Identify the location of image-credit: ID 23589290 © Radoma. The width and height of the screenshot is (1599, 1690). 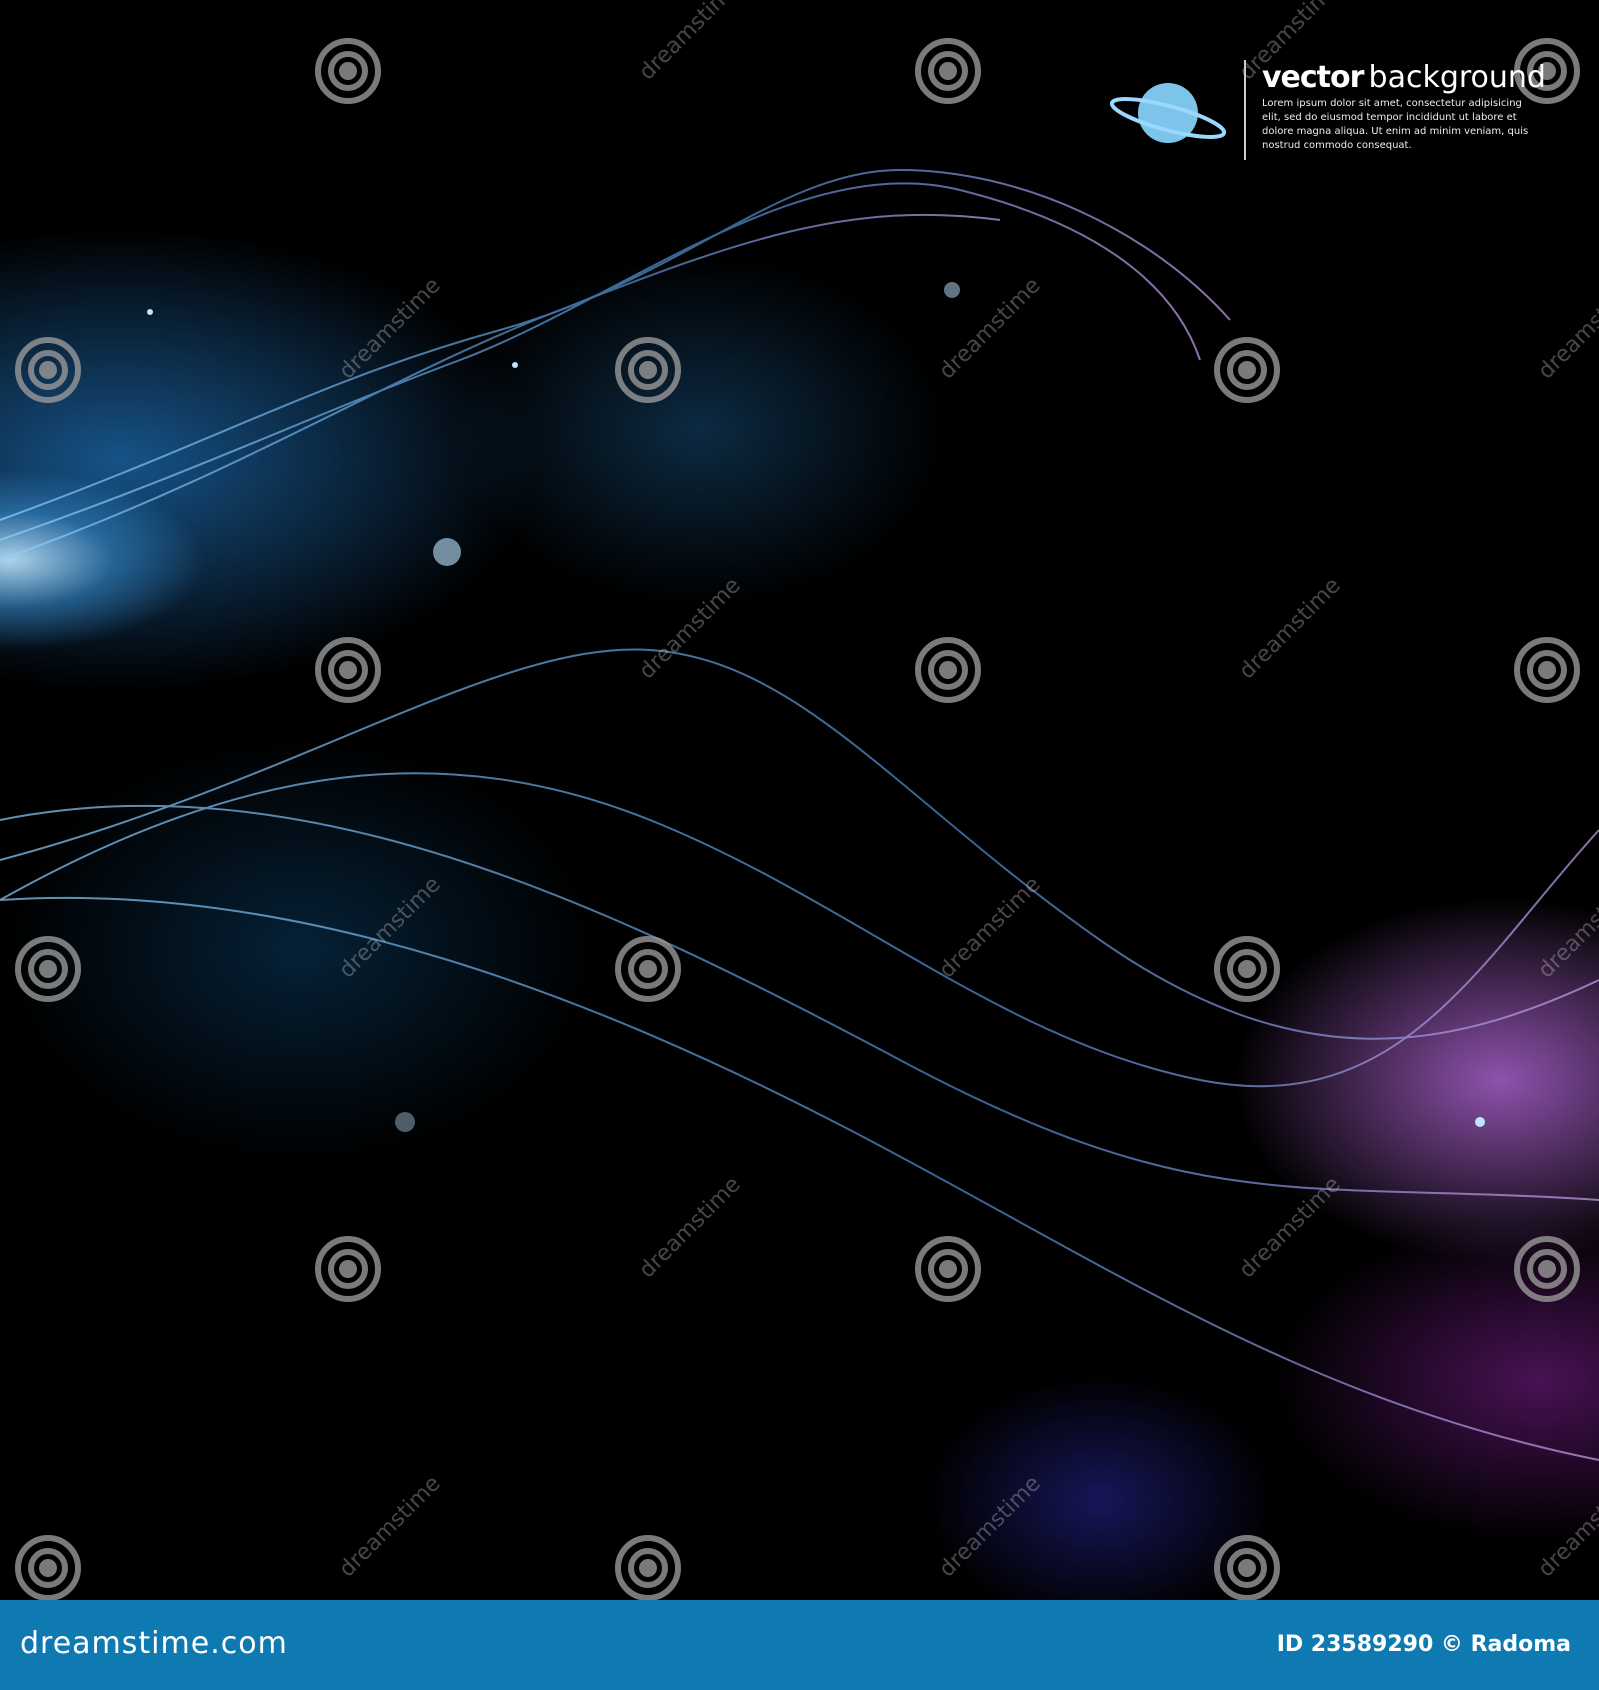
(1423, 1644).